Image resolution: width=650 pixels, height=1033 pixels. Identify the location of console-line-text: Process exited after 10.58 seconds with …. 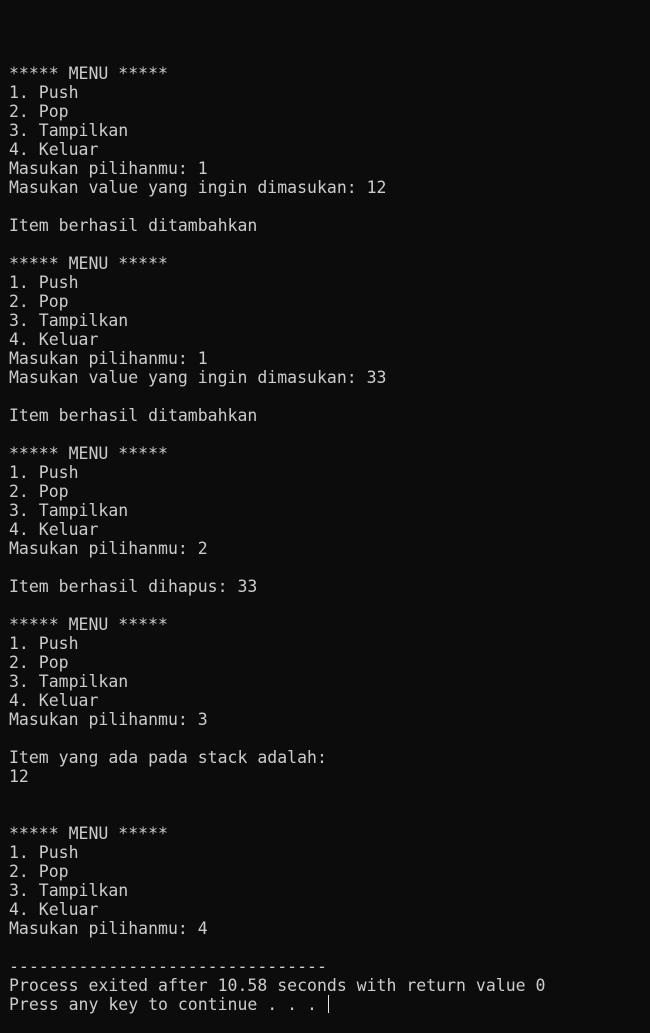
(277, 985).